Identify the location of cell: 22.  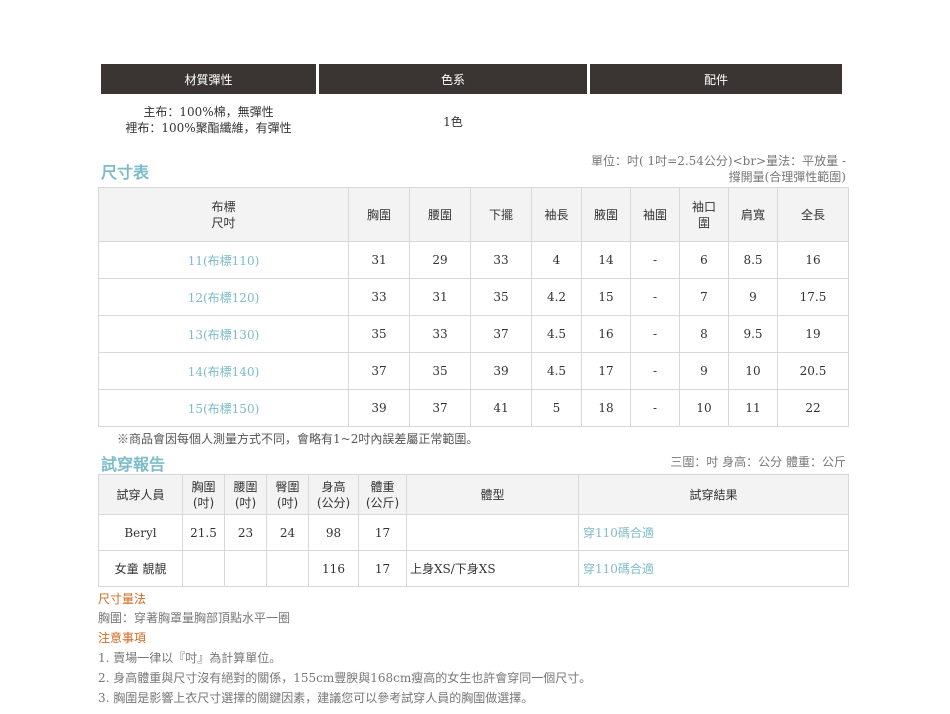
(813, 408).